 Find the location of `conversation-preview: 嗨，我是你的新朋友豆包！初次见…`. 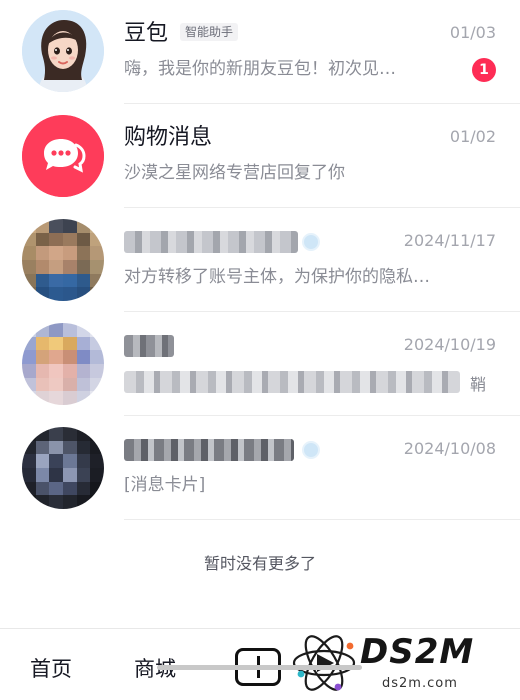

conversation-preview: 嗨，我是你的新朋友豆包！初次见… is located at coordinates (260, 69).